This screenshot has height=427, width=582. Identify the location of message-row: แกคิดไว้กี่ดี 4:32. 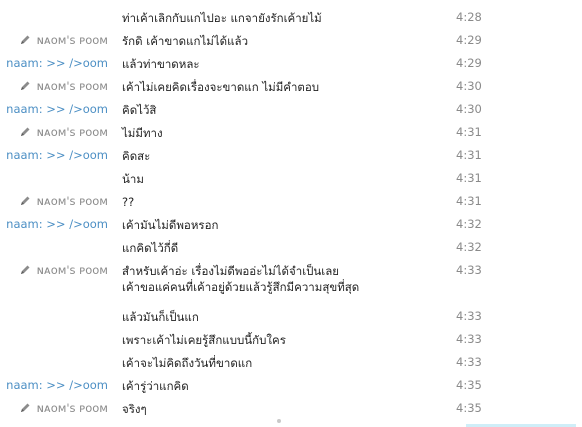
(291, 246).